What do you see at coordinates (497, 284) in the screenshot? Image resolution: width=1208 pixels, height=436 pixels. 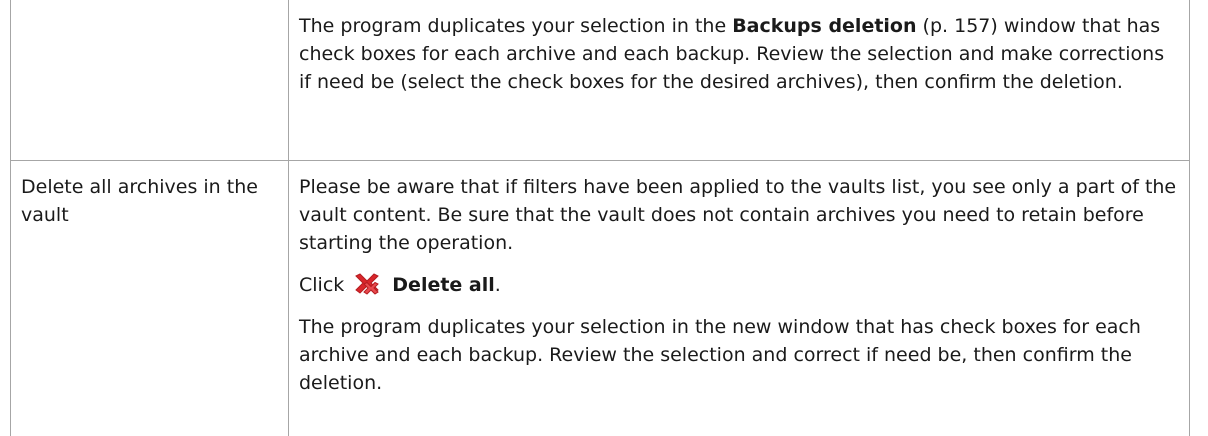 I see `click-suffix-text: .` at bounding box center [497, 284].